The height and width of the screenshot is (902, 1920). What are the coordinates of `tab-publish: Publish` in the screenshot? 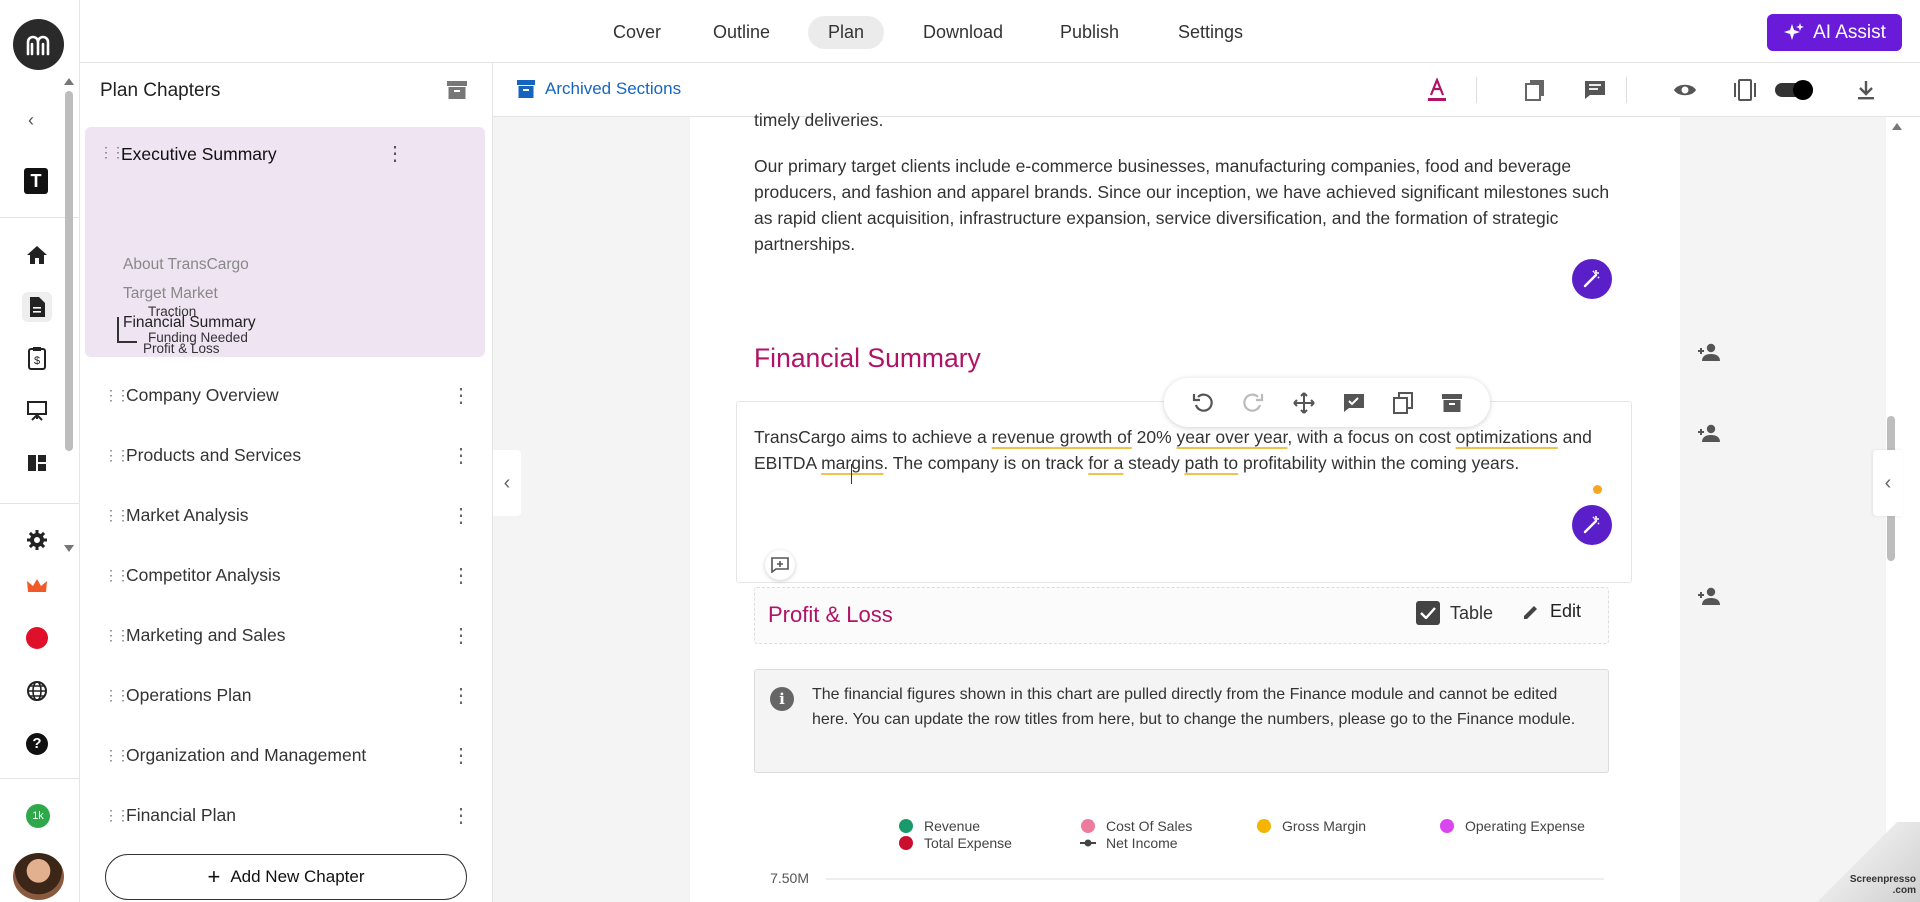 It's located at (1089, 32).